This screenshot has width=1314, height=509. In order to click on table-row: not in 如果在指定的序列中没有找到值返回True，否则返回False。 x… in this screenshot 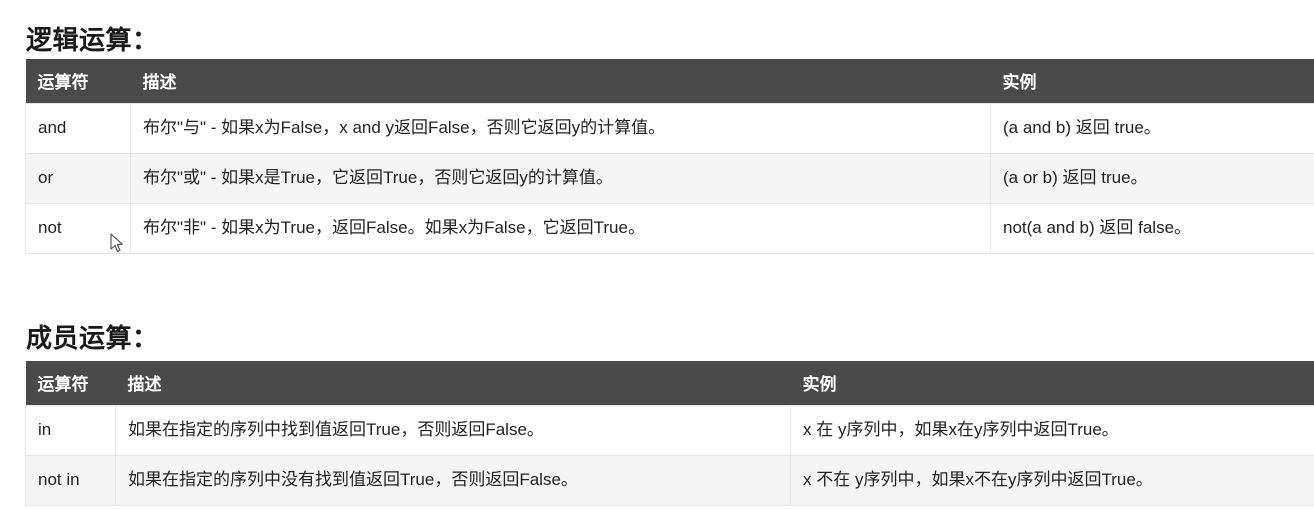, I will do `click(669, 481)`.